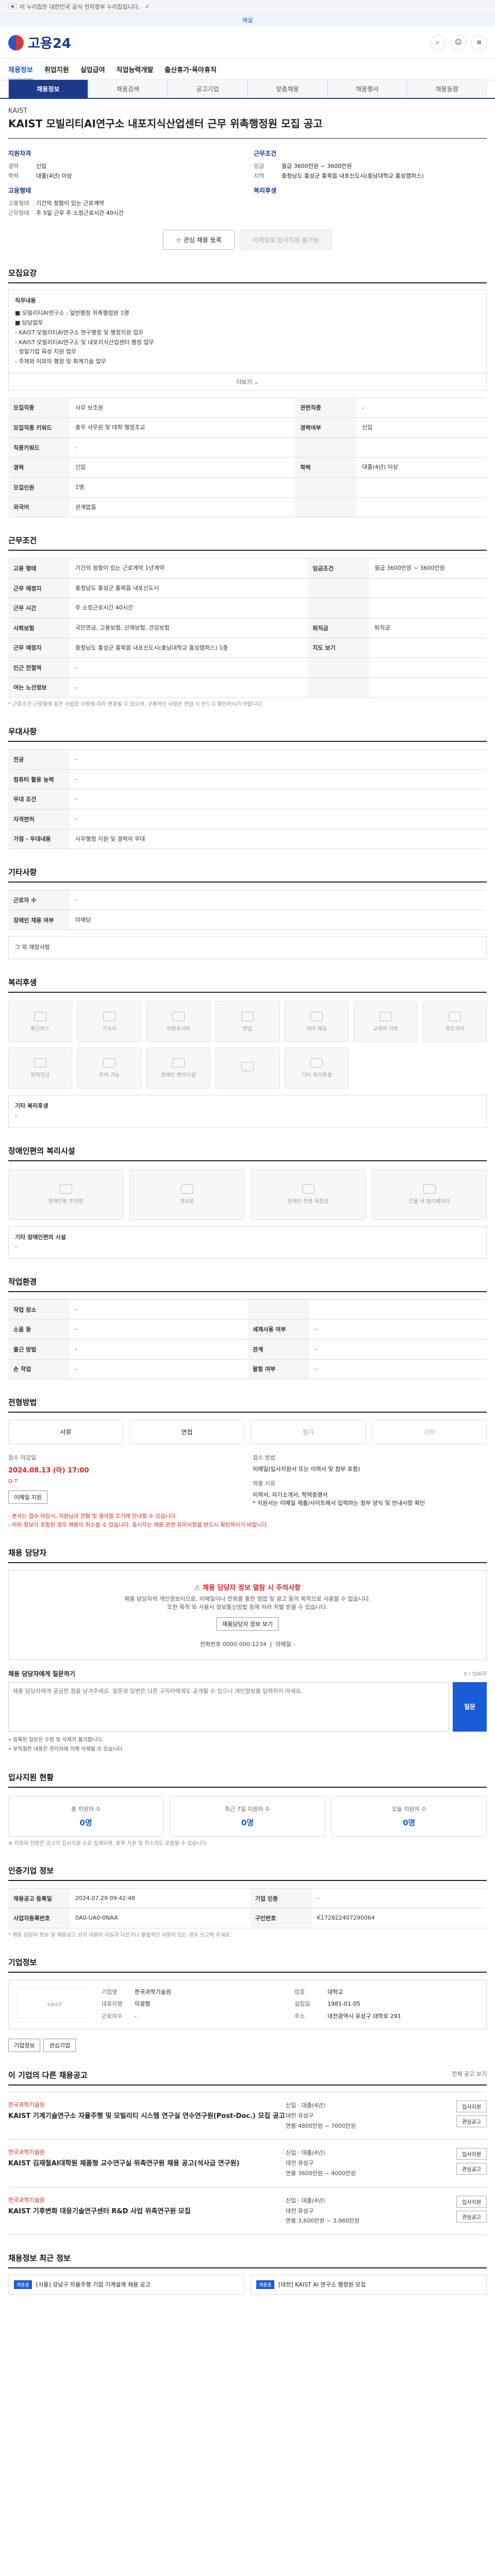 This screenshot has height=2576, width=495. Describe the element at coordinates (112, 2016) in the screenshot. I see `company-info-key: 근로자수` at that location.